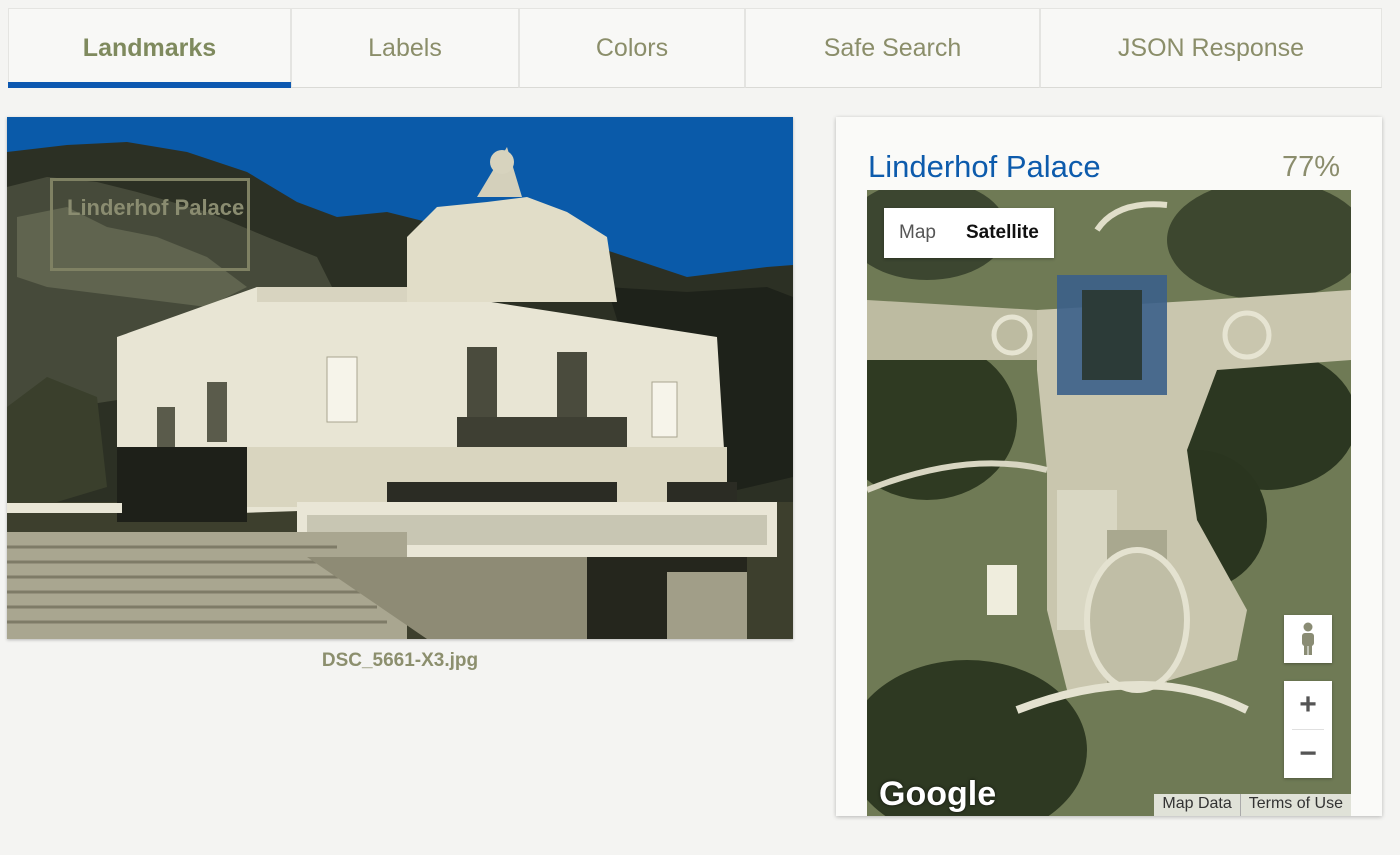  Describe the element at coordinates (1308, 754) in the screenshot. I see `zoom-out-button: −` at that location.